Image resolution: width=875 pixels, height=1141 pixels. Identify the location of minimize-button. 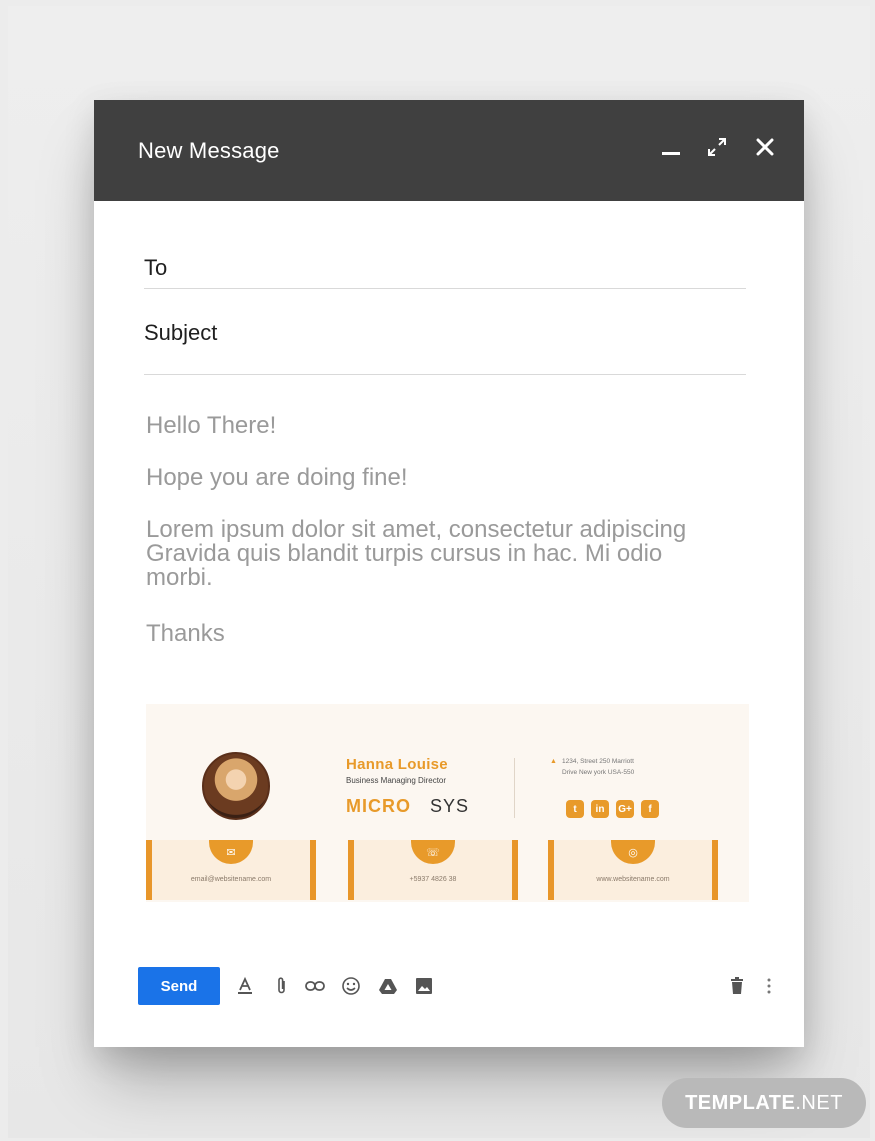
(671, 147).